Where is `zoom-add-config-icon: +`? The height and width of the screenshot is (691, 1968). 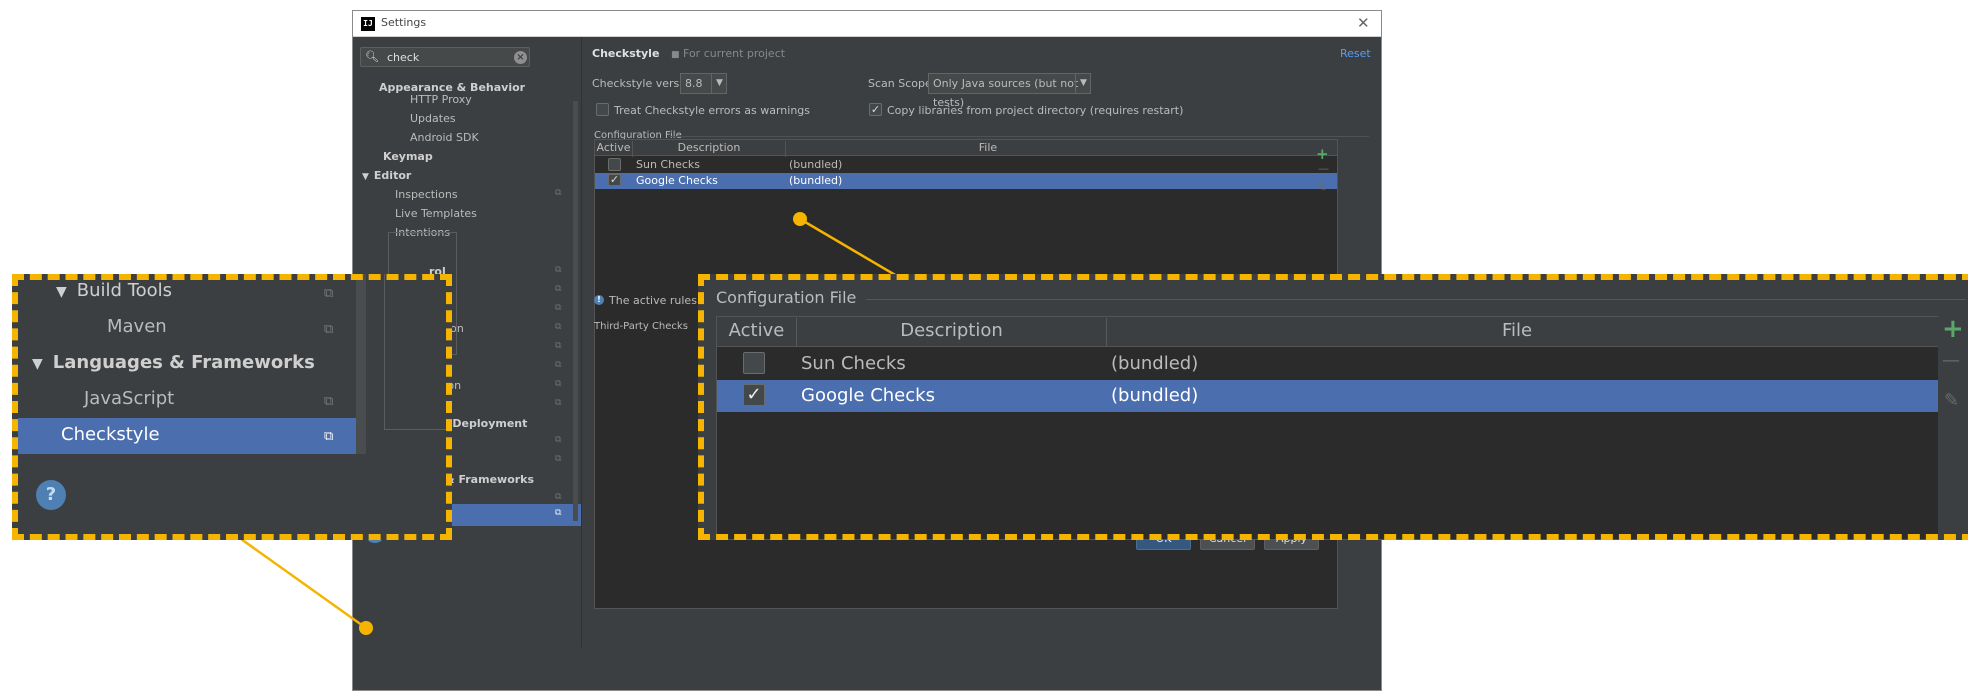
zoom-add-config-icon: + is located at coordinates (1953, 329).